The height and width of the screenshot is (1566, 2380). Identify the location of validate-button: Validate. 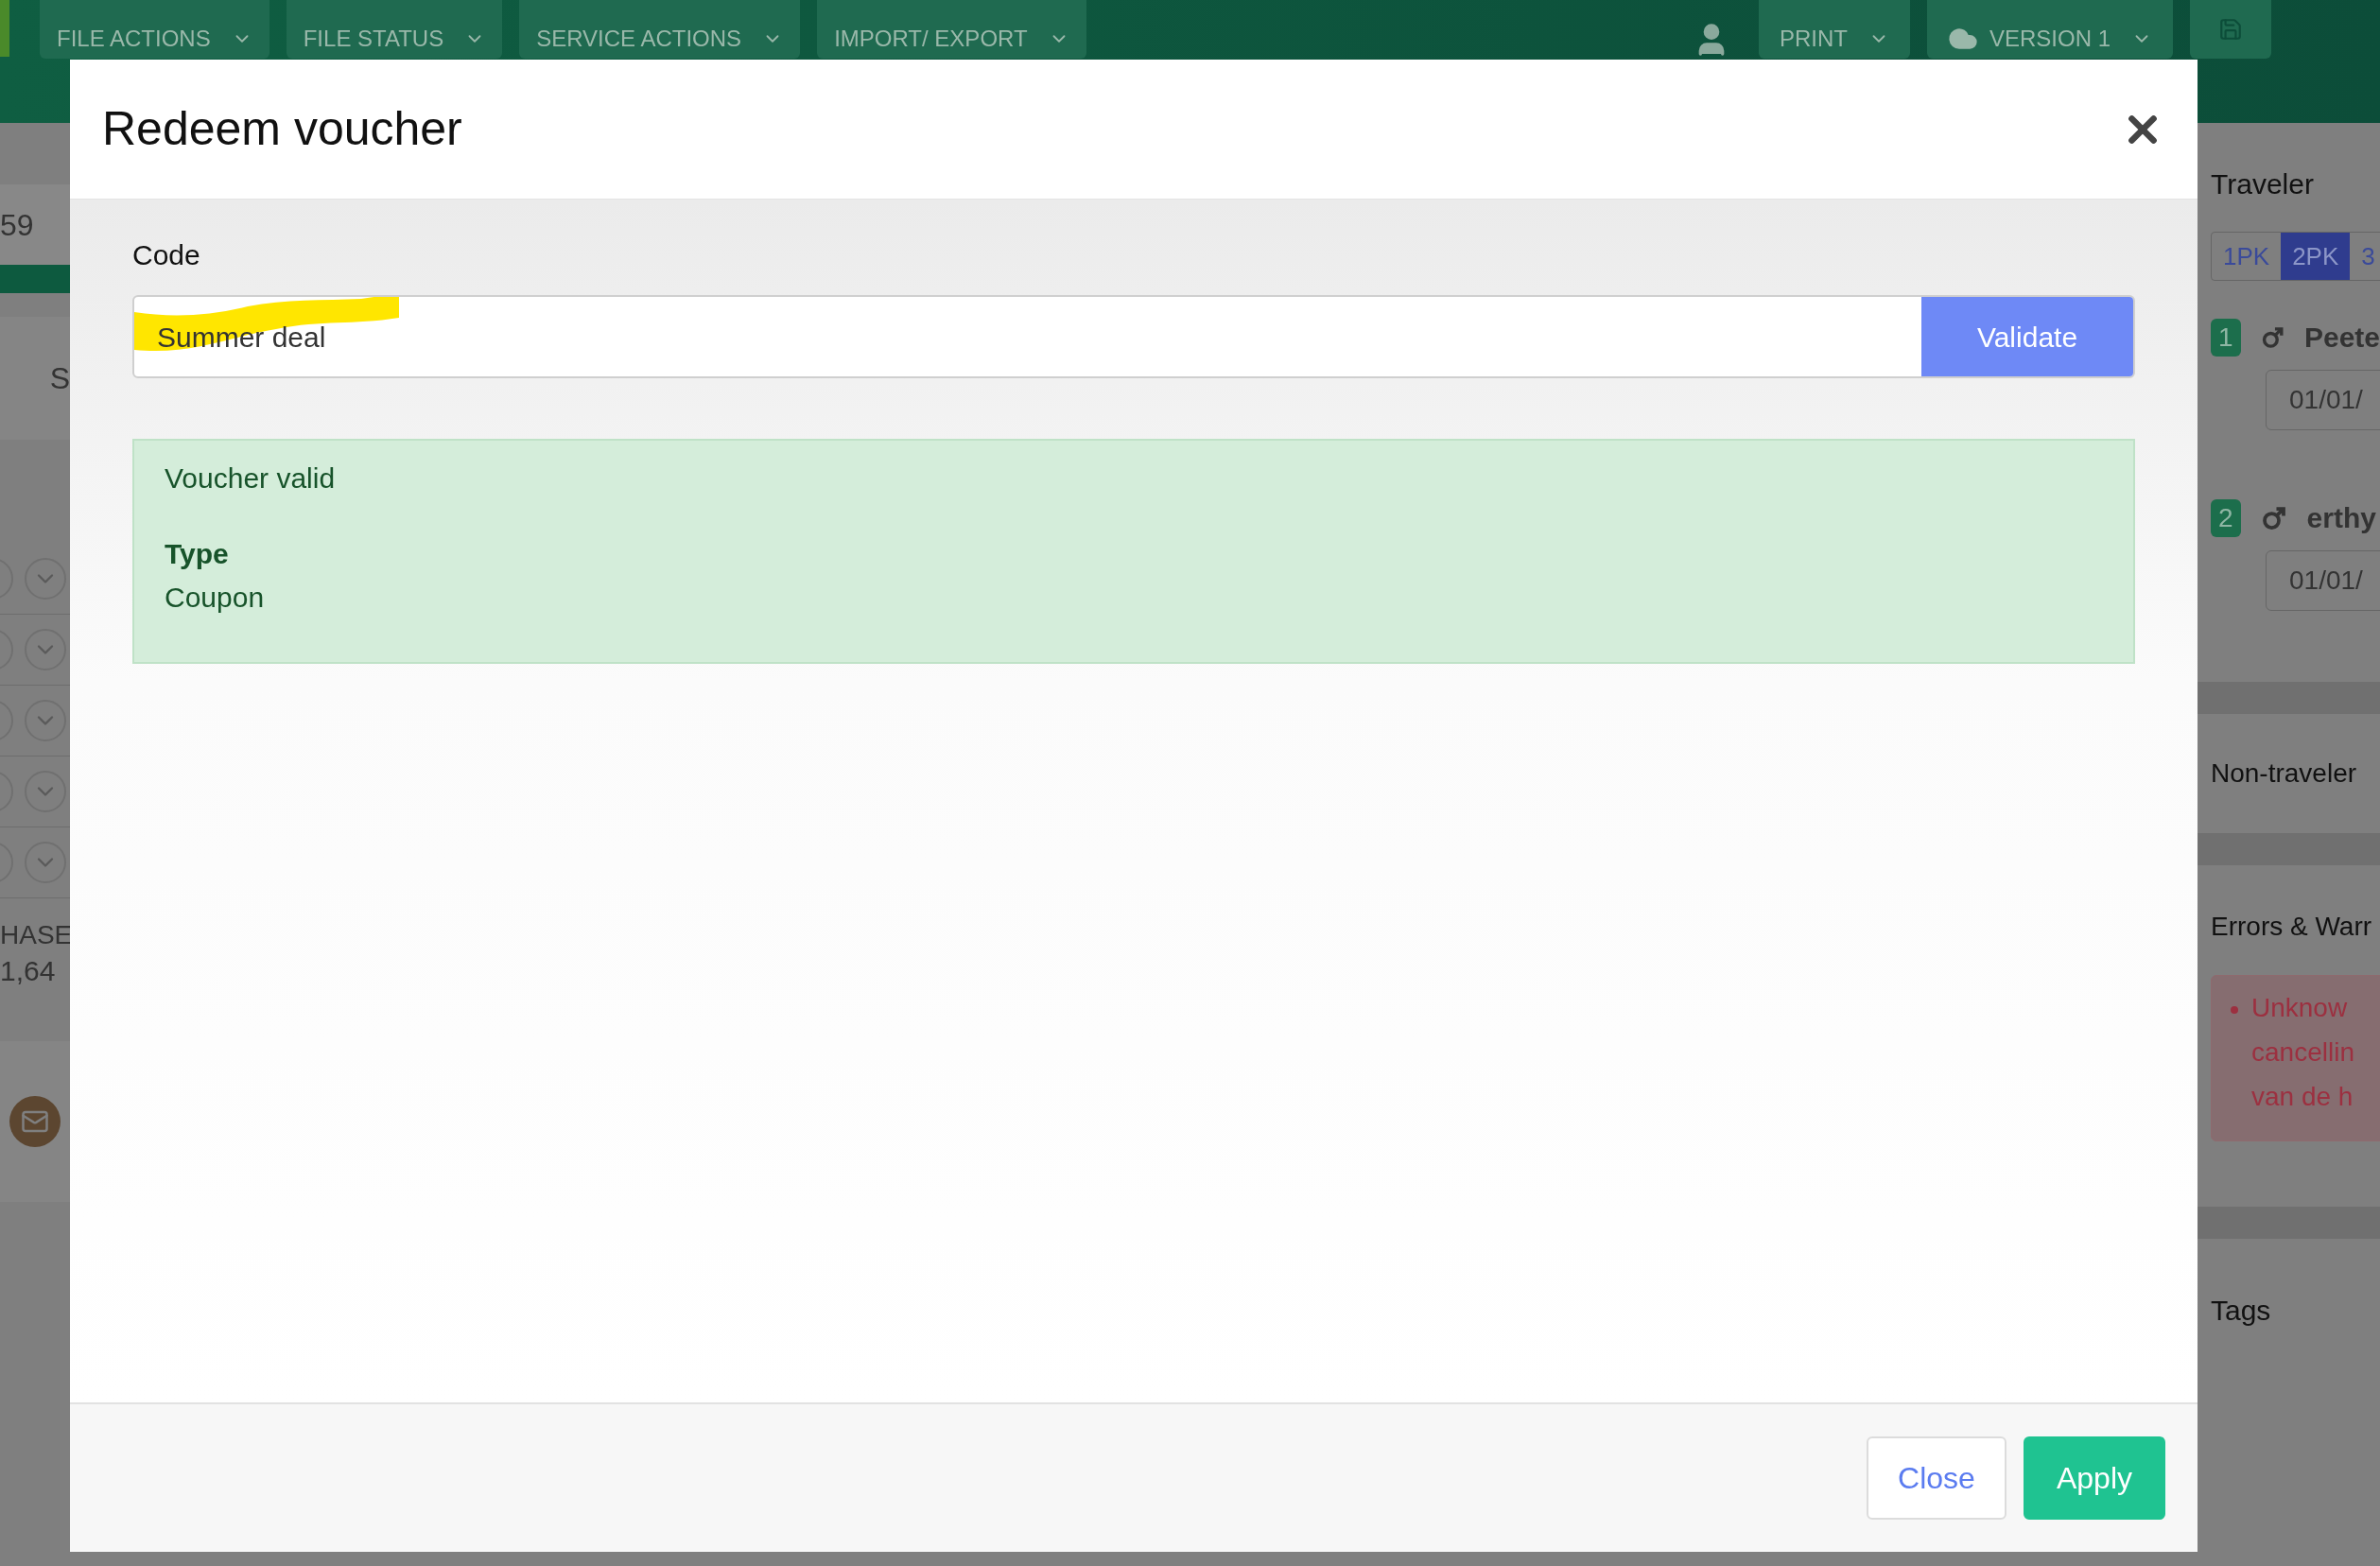
(2027, 336).